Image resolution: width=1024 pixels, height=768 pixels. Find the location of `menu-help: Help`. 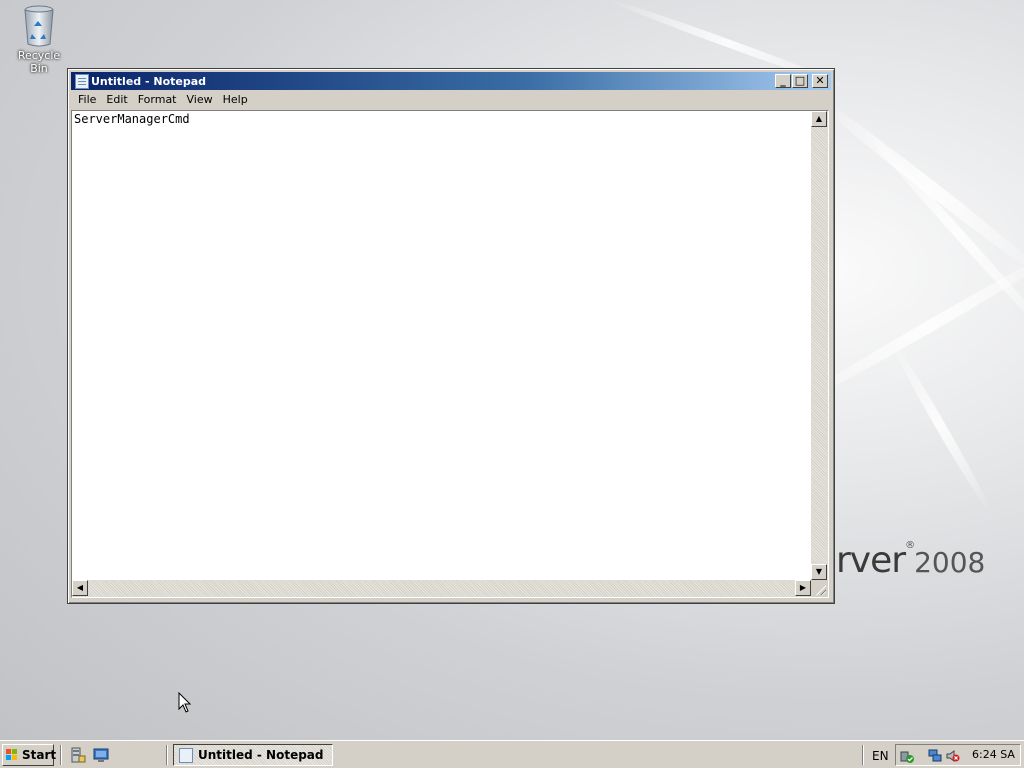

menu-help: Help is located at coordinates (235, 99).